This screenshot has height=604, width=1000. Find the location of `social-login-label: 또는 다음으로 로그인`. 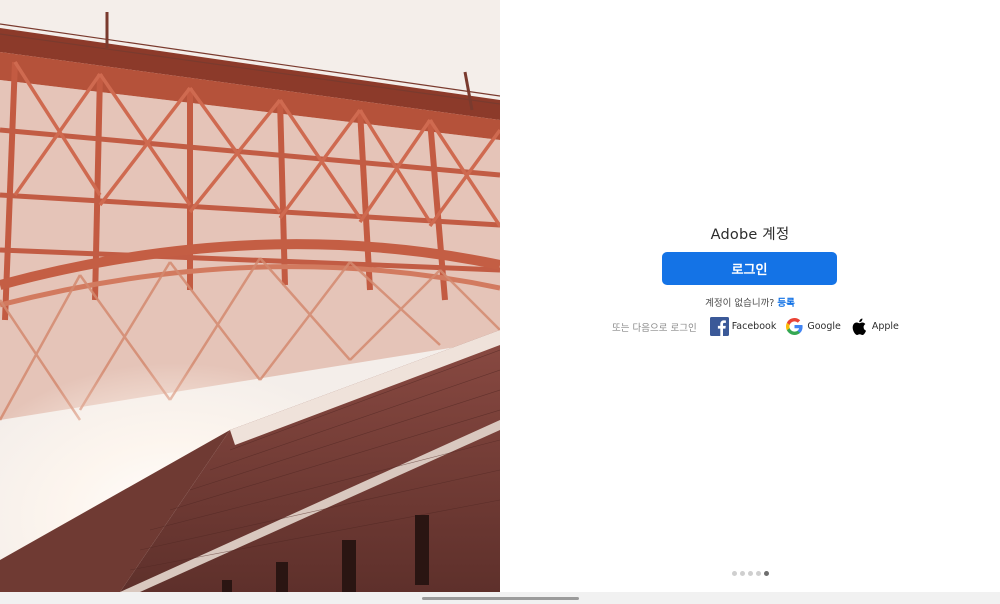

social-login-label: 또는 다음으로 로그인 is located at coordinates (654, 328).